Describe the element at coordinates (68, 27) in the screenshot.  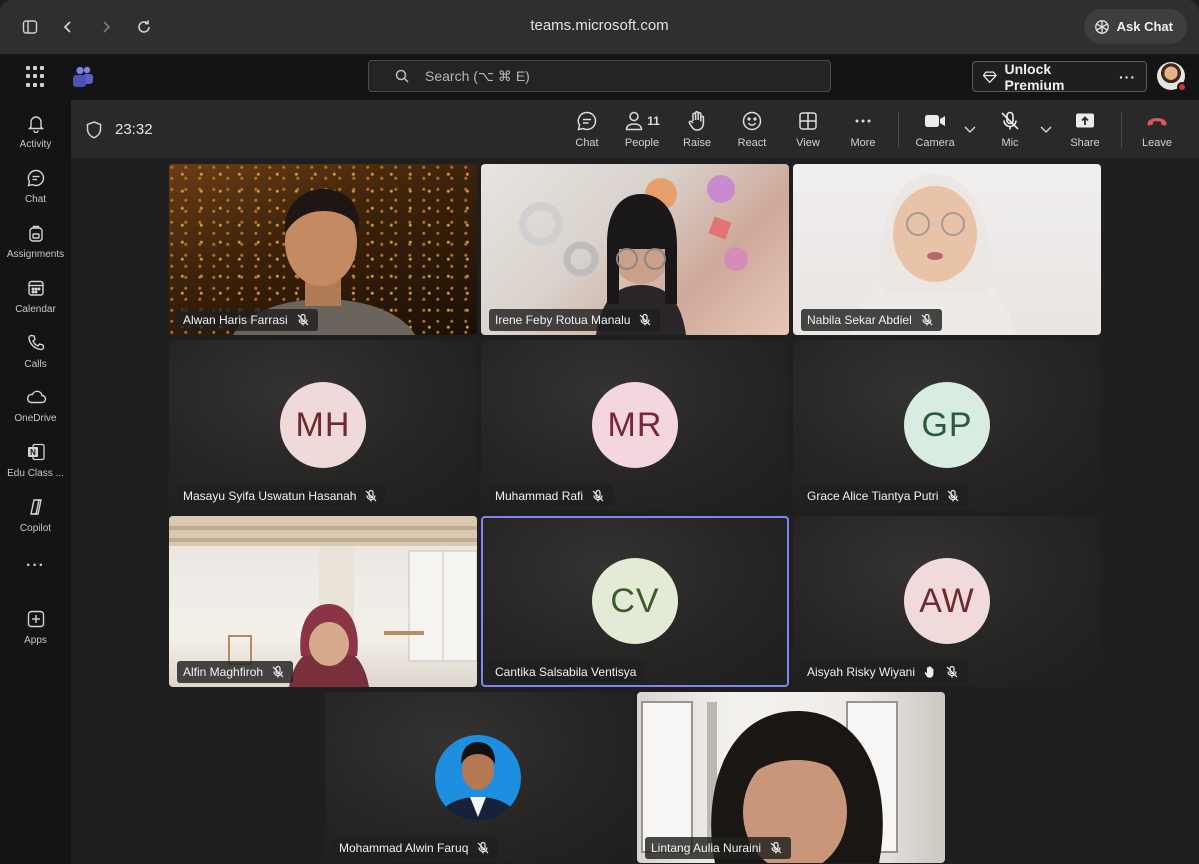
I see `back-icon` at that location.